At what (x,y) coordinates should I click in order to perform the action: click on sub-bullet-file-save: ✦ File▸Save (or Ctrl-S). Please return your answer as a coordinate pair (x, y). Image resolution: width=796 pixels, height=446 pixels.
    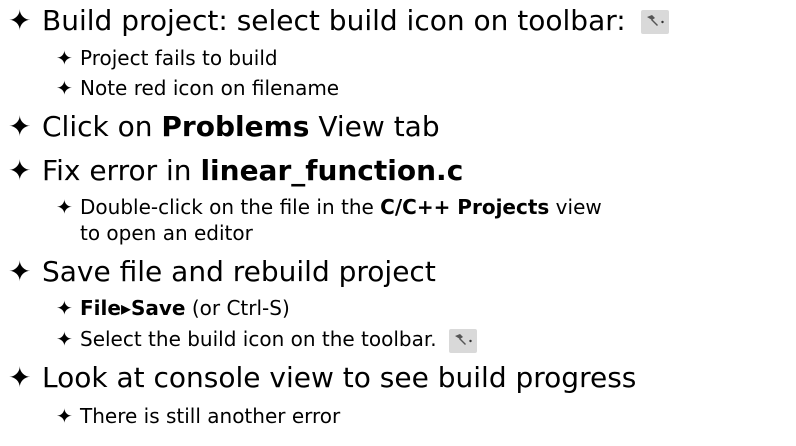
    Looking at the image, I should click on (173, 308).